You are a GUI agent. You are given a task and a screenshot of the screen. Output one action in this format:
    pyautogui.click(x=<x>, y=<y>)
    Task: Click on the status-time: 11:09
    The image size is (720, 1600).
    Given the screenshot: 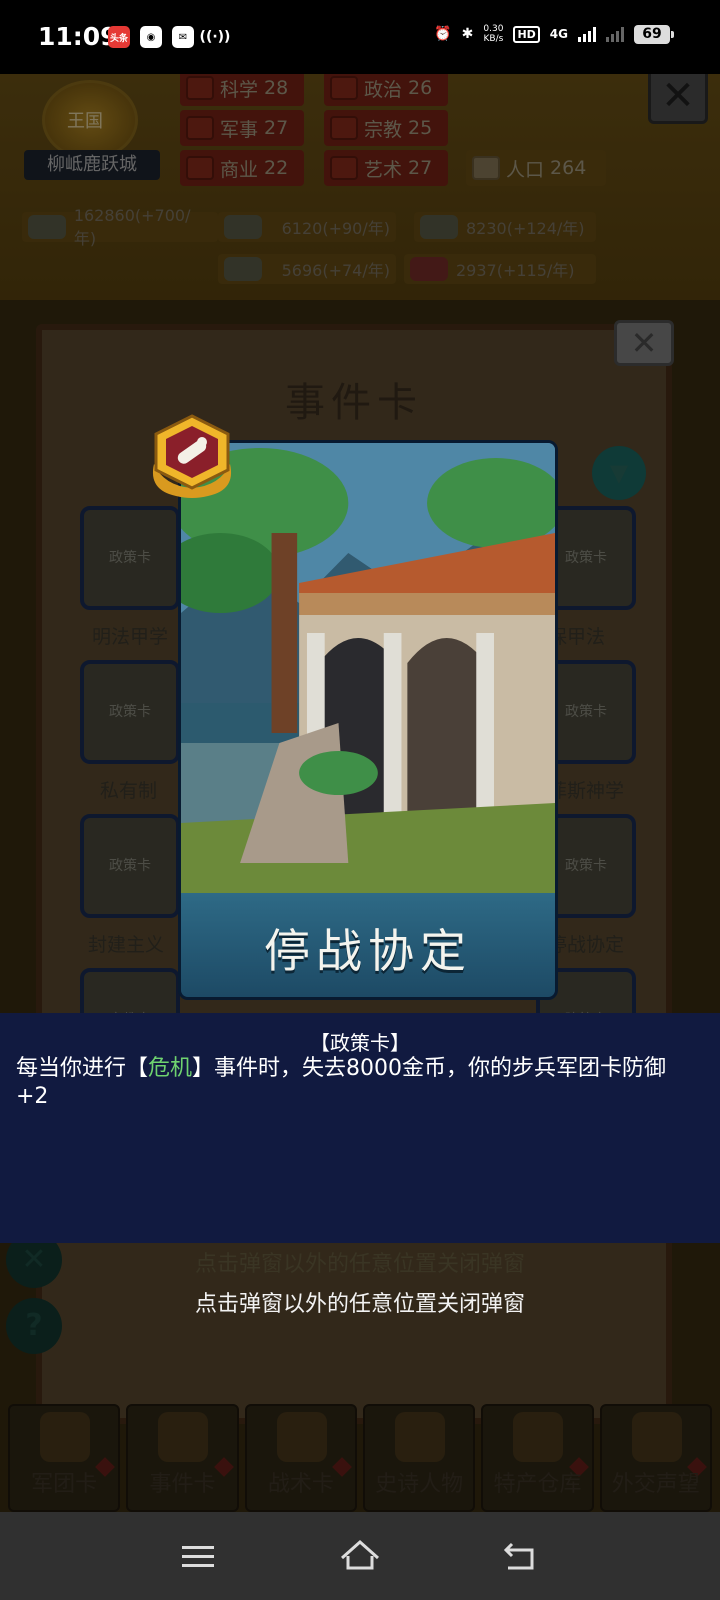 What is the action you would take?
    pyautogui.click(x=78, y=36)
    